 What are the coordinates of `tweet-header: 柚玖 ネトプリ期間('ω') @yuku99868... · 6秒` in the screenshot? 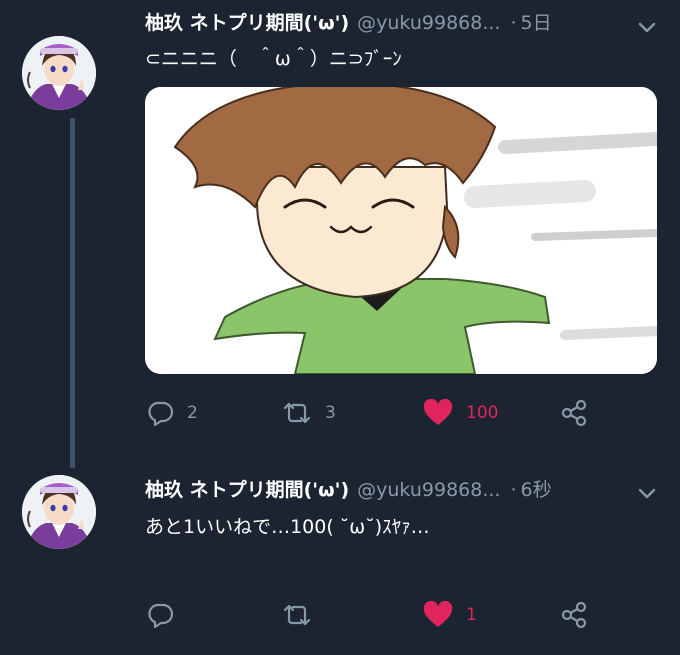 It's located at (348, 490).